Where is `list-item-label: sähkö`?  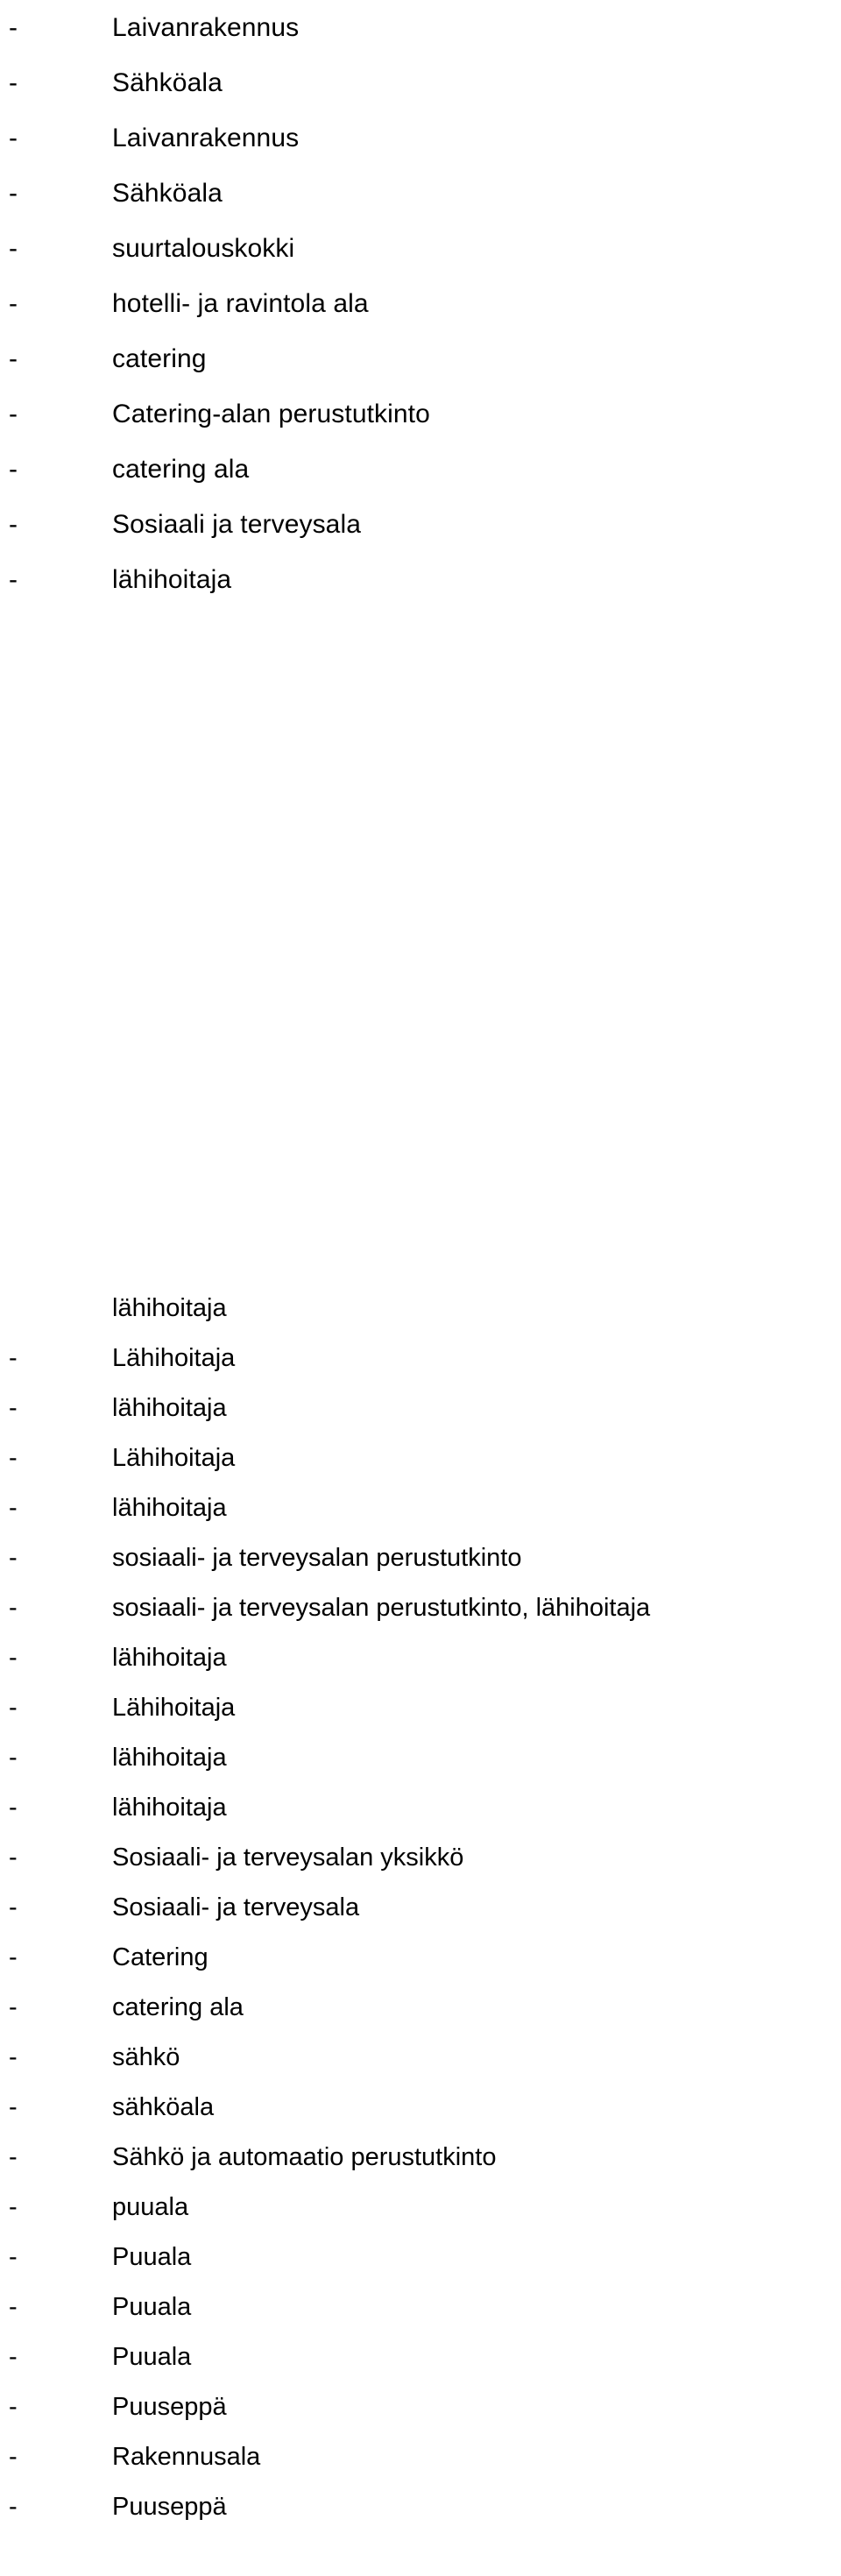 list-item-label: sähkö is located at coordinates (146, 2057).